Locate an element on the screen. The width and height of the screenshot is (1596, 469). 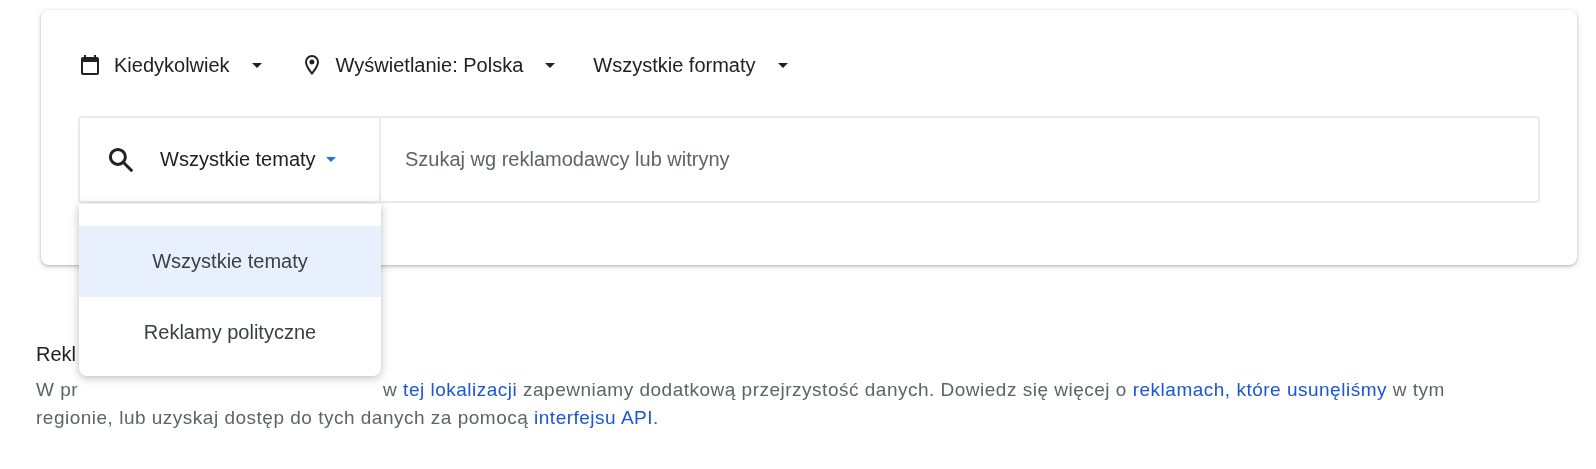
link: tej lokalizacji is located at coordinates (460, 389).